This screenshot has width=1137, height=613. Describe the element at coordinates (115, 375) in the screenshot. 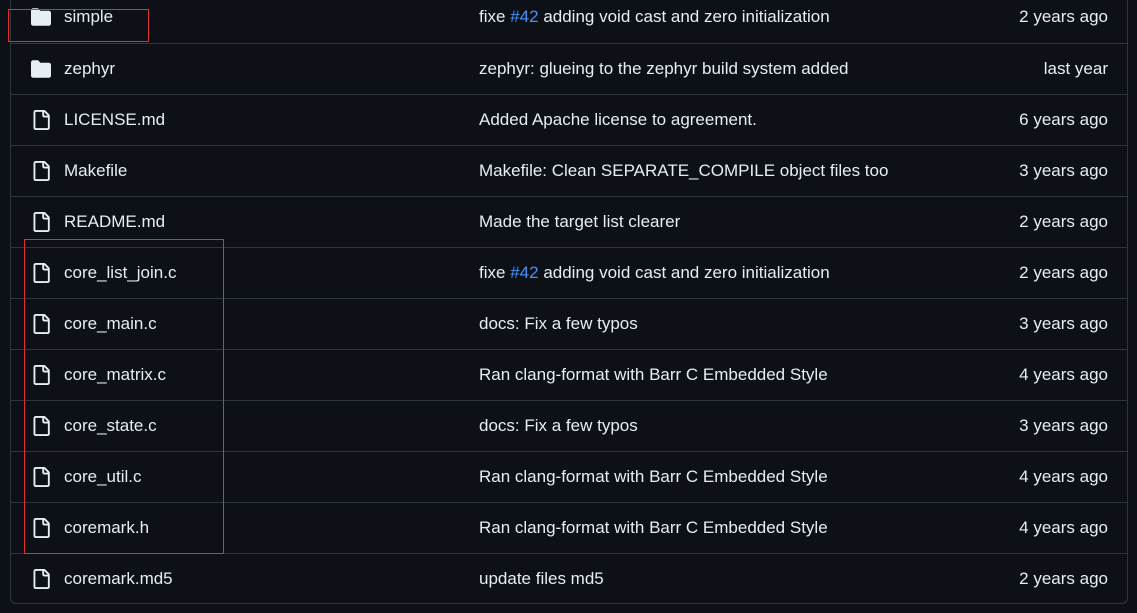

I see `file-name-link: core_matrix.c` at that location.